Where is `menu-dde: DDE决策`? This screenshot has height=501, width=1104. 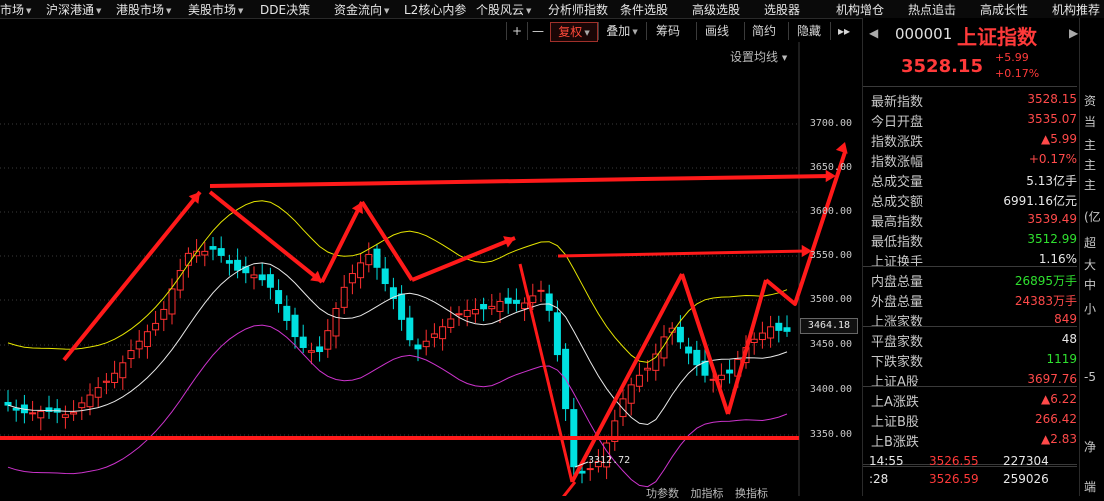 menu-dde: DDE决策 is located at coordinates (285, 9).